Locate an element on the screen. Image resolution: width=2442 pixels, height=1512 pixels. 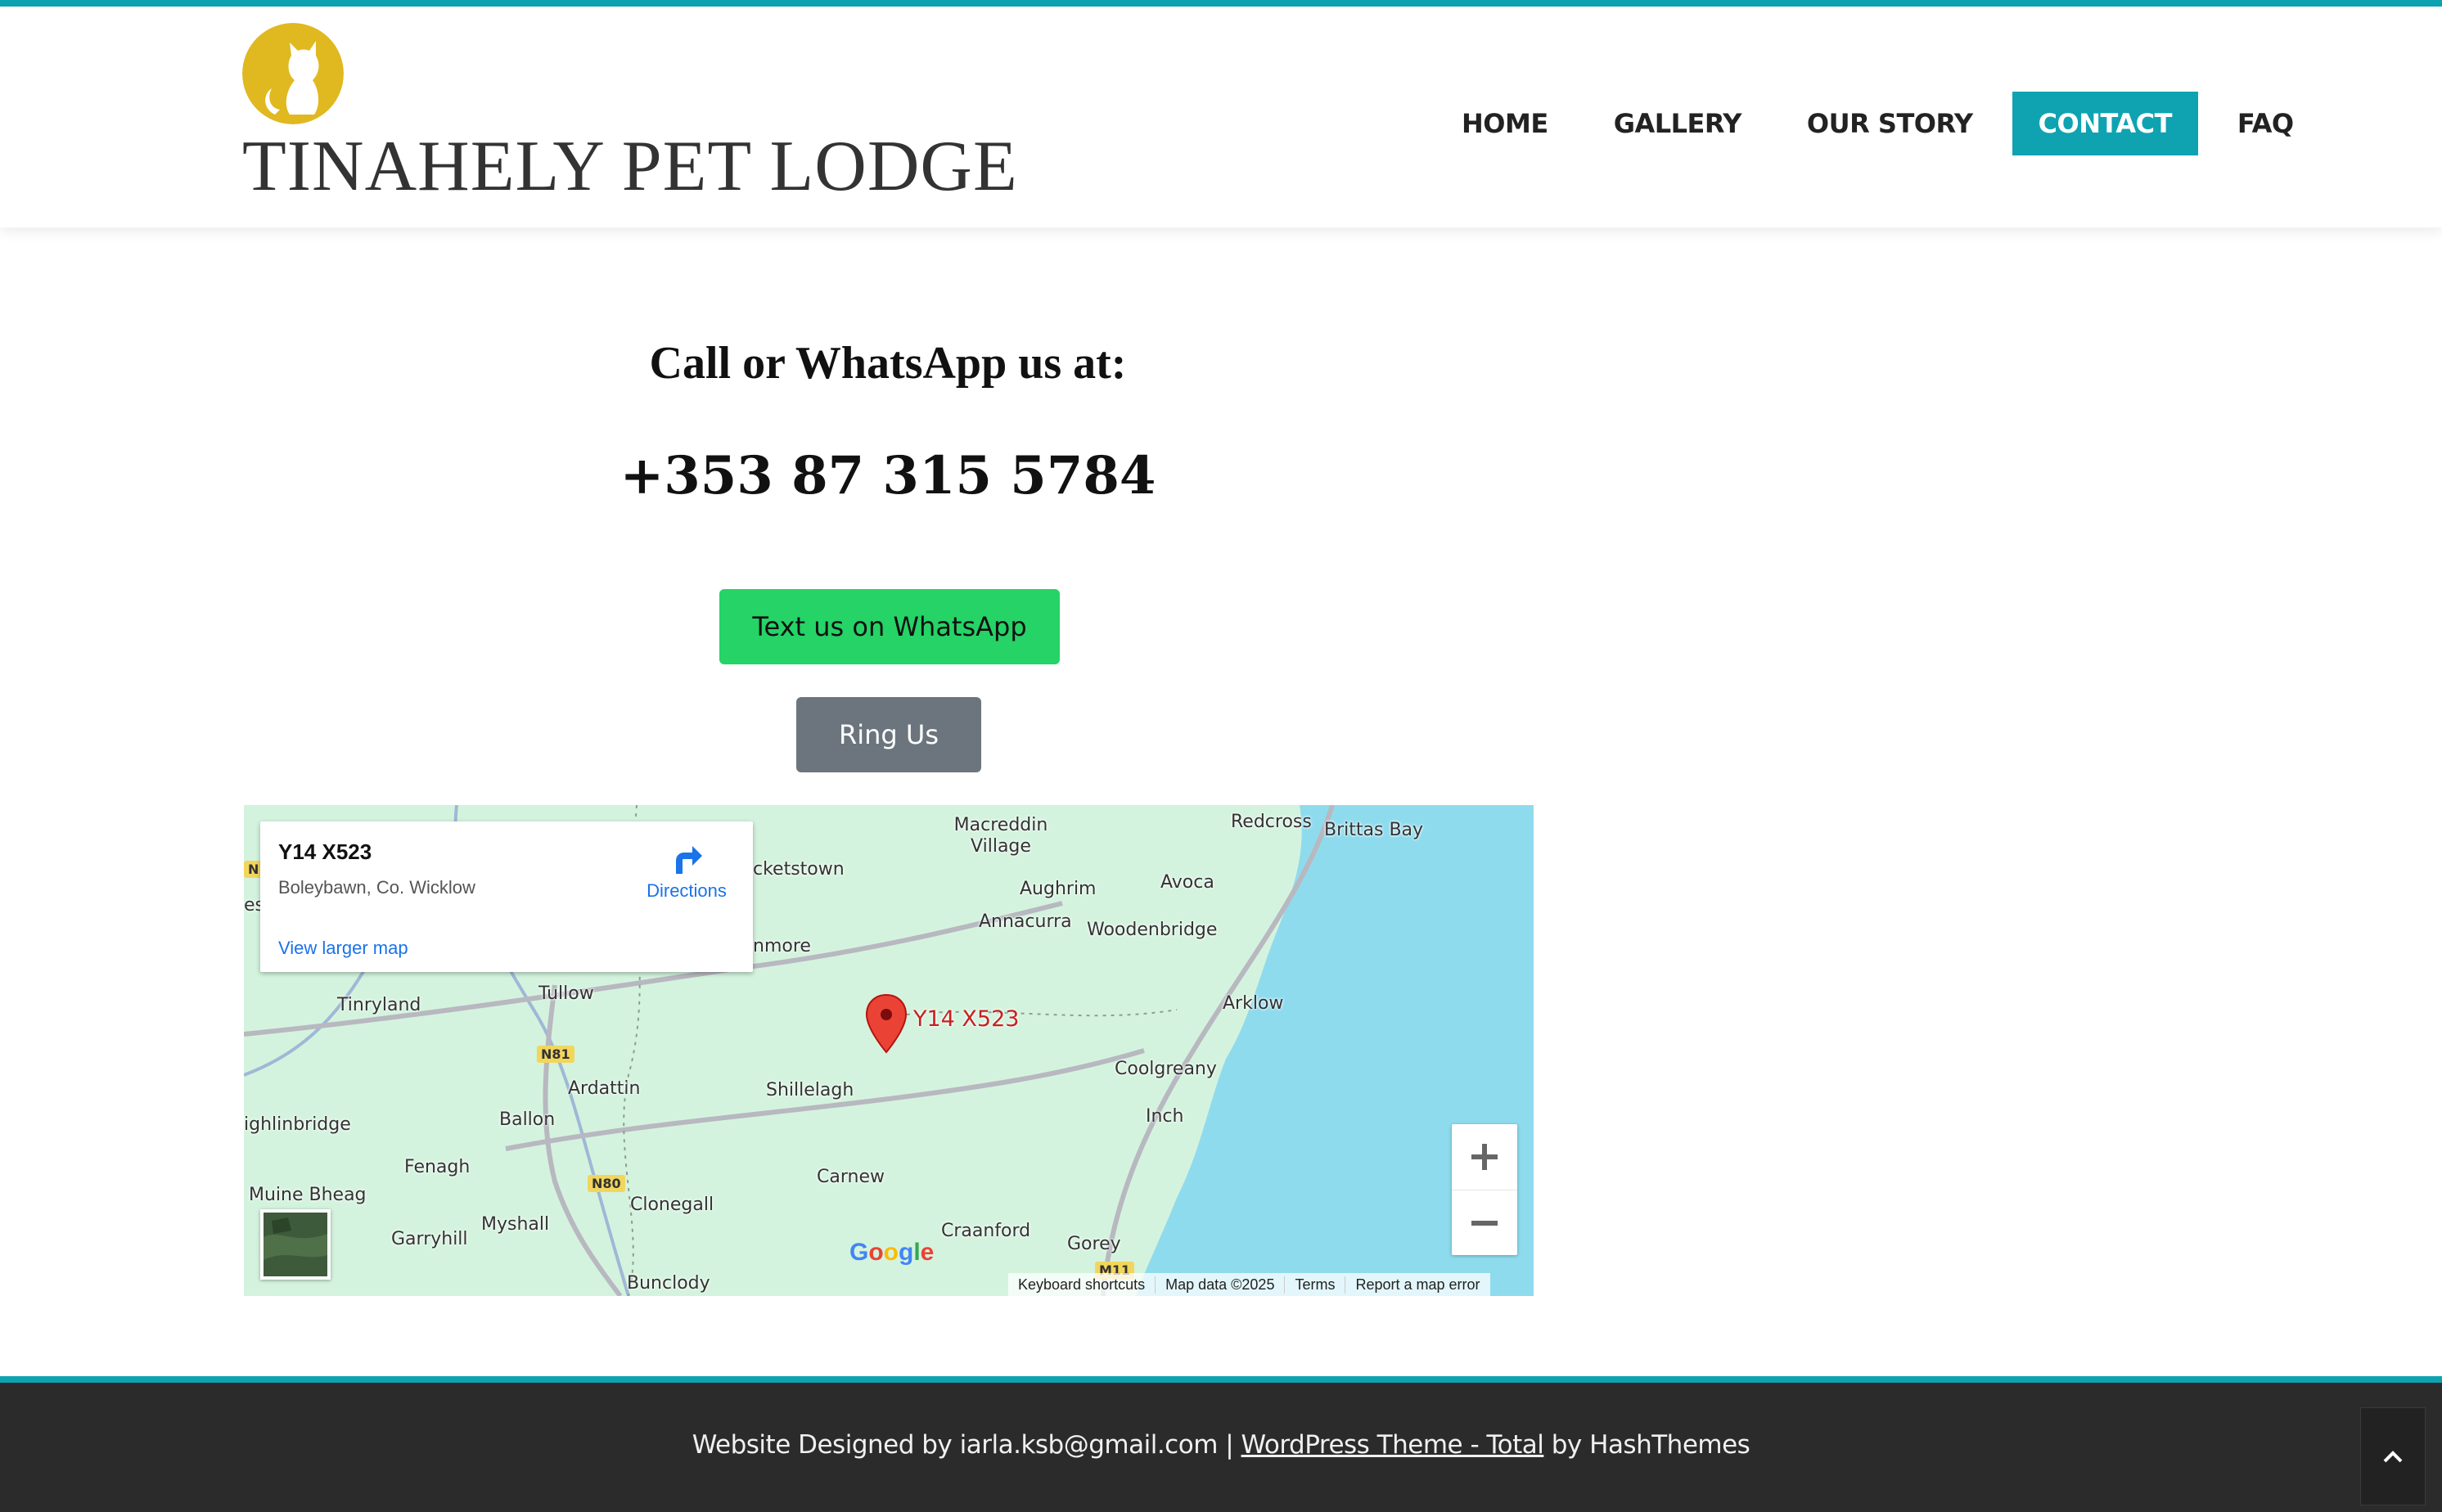
ring-us-button: Ring Us is located at coordinates (888, 735).